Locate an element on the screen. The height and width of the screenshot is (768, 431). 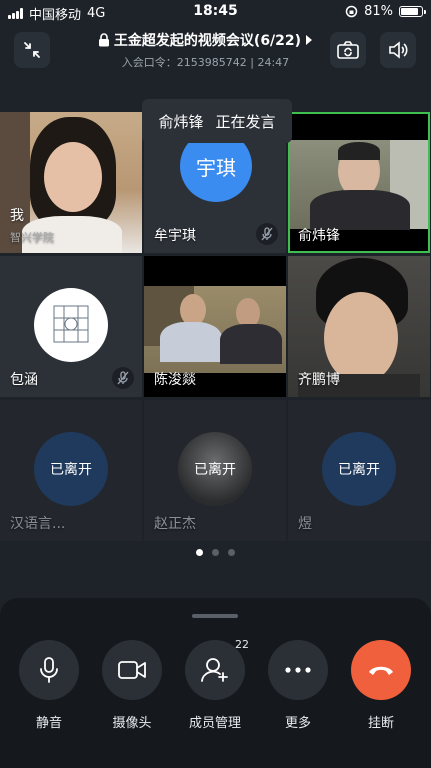
participant-name: 煜 is located at coordinates (305, 524).